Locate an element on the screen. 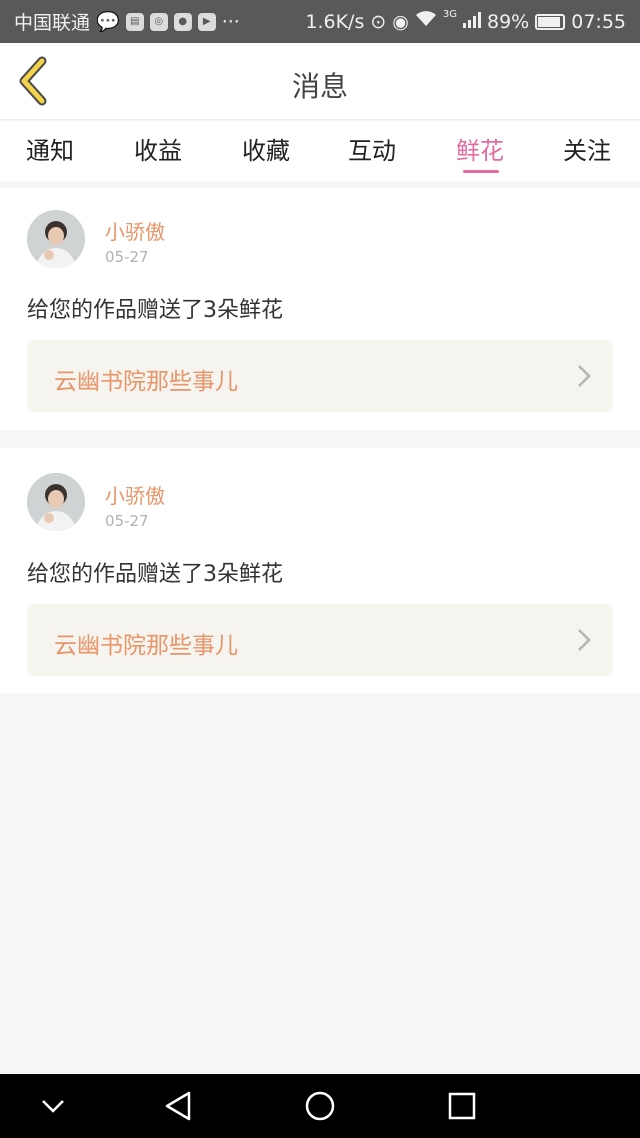  tab-notifications: 通知 is located at coordinates (50, 151).